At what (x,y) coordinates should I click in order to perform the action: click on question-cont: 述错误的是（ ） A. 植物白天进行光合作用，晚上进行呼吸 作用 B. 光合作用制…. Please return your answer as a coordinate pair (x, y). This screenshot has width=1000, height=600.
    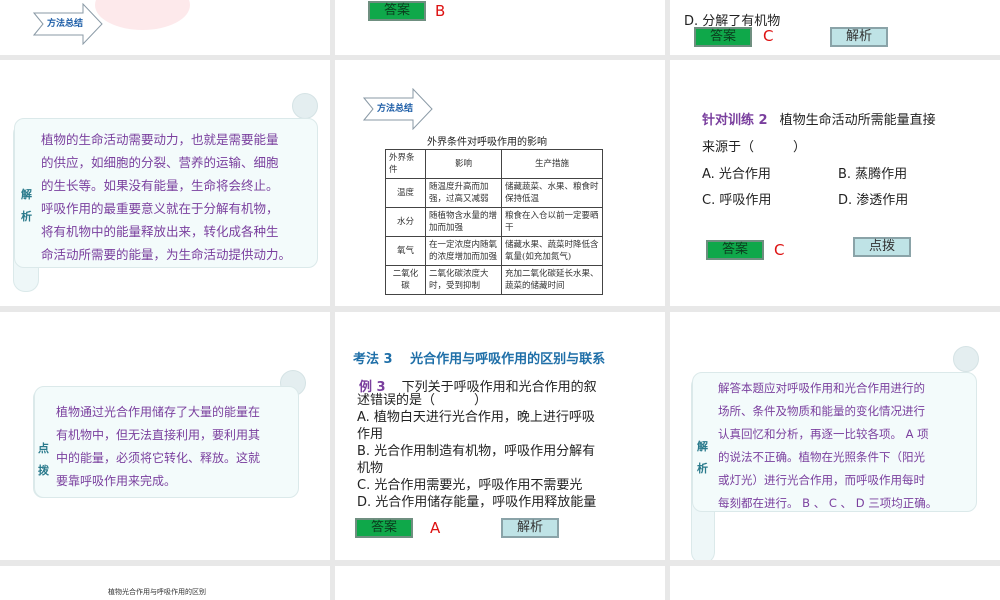
    Looking at the image, I should click on (477, 451).